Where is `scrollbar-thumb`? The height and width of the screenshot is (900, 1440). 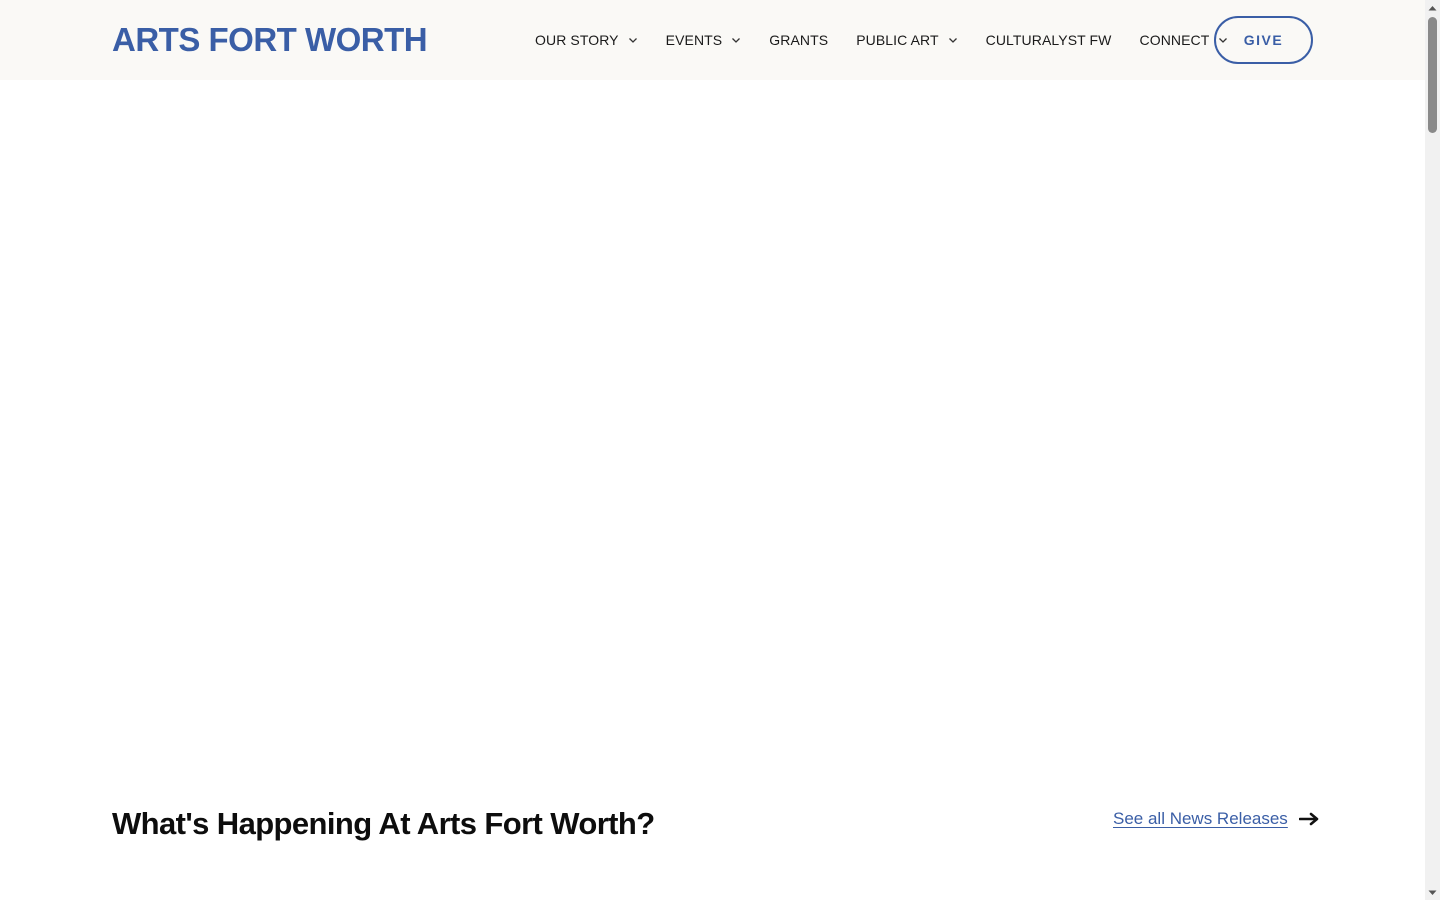
scrollbar-thumb is located at coordinates (1432, 75).